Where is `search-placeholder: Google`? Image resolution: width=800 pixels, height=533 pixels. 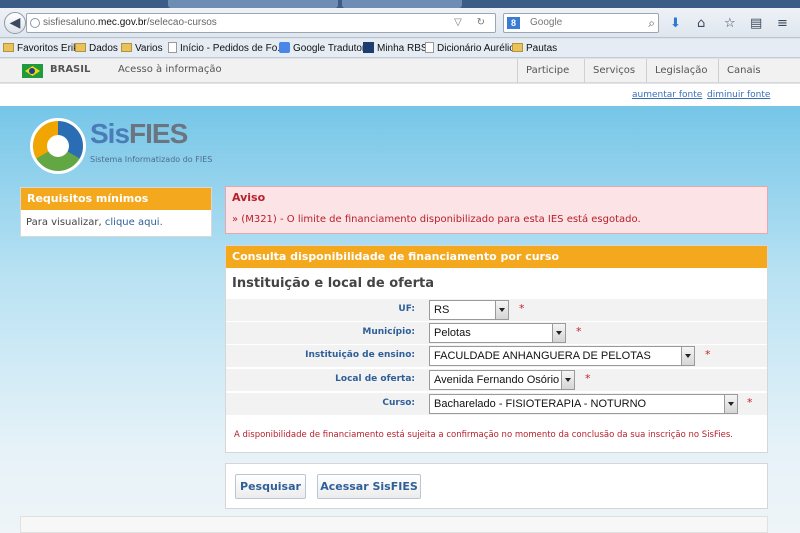
search-placeholder: Google is located at coordinates (546, 22).